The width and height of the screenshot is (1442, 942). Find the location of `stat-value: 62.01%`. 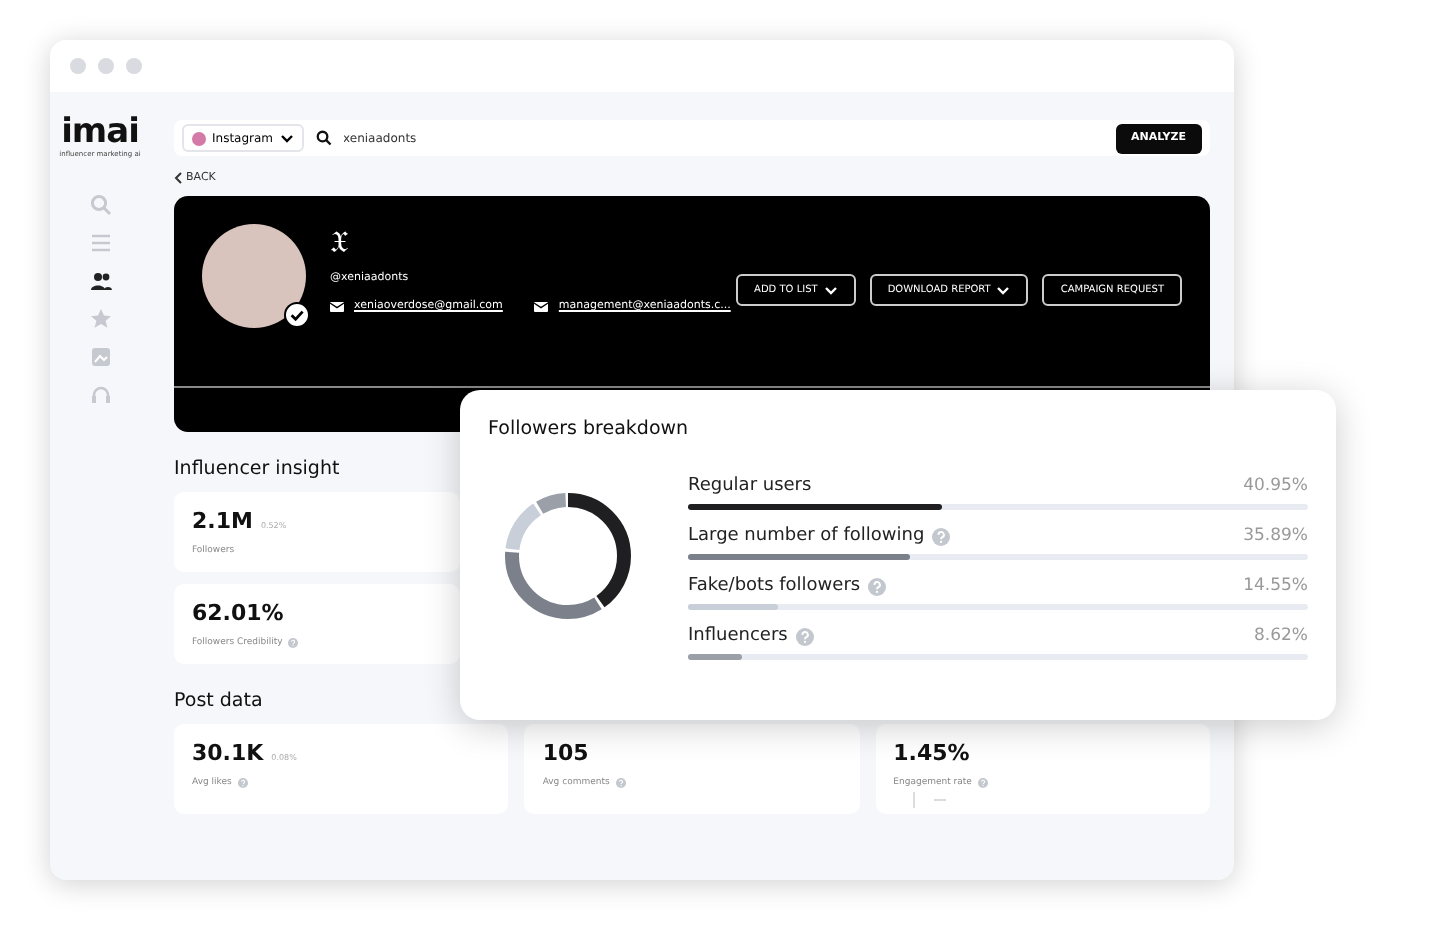

stat-value: 62.01% is located at coordinates (238, 613).